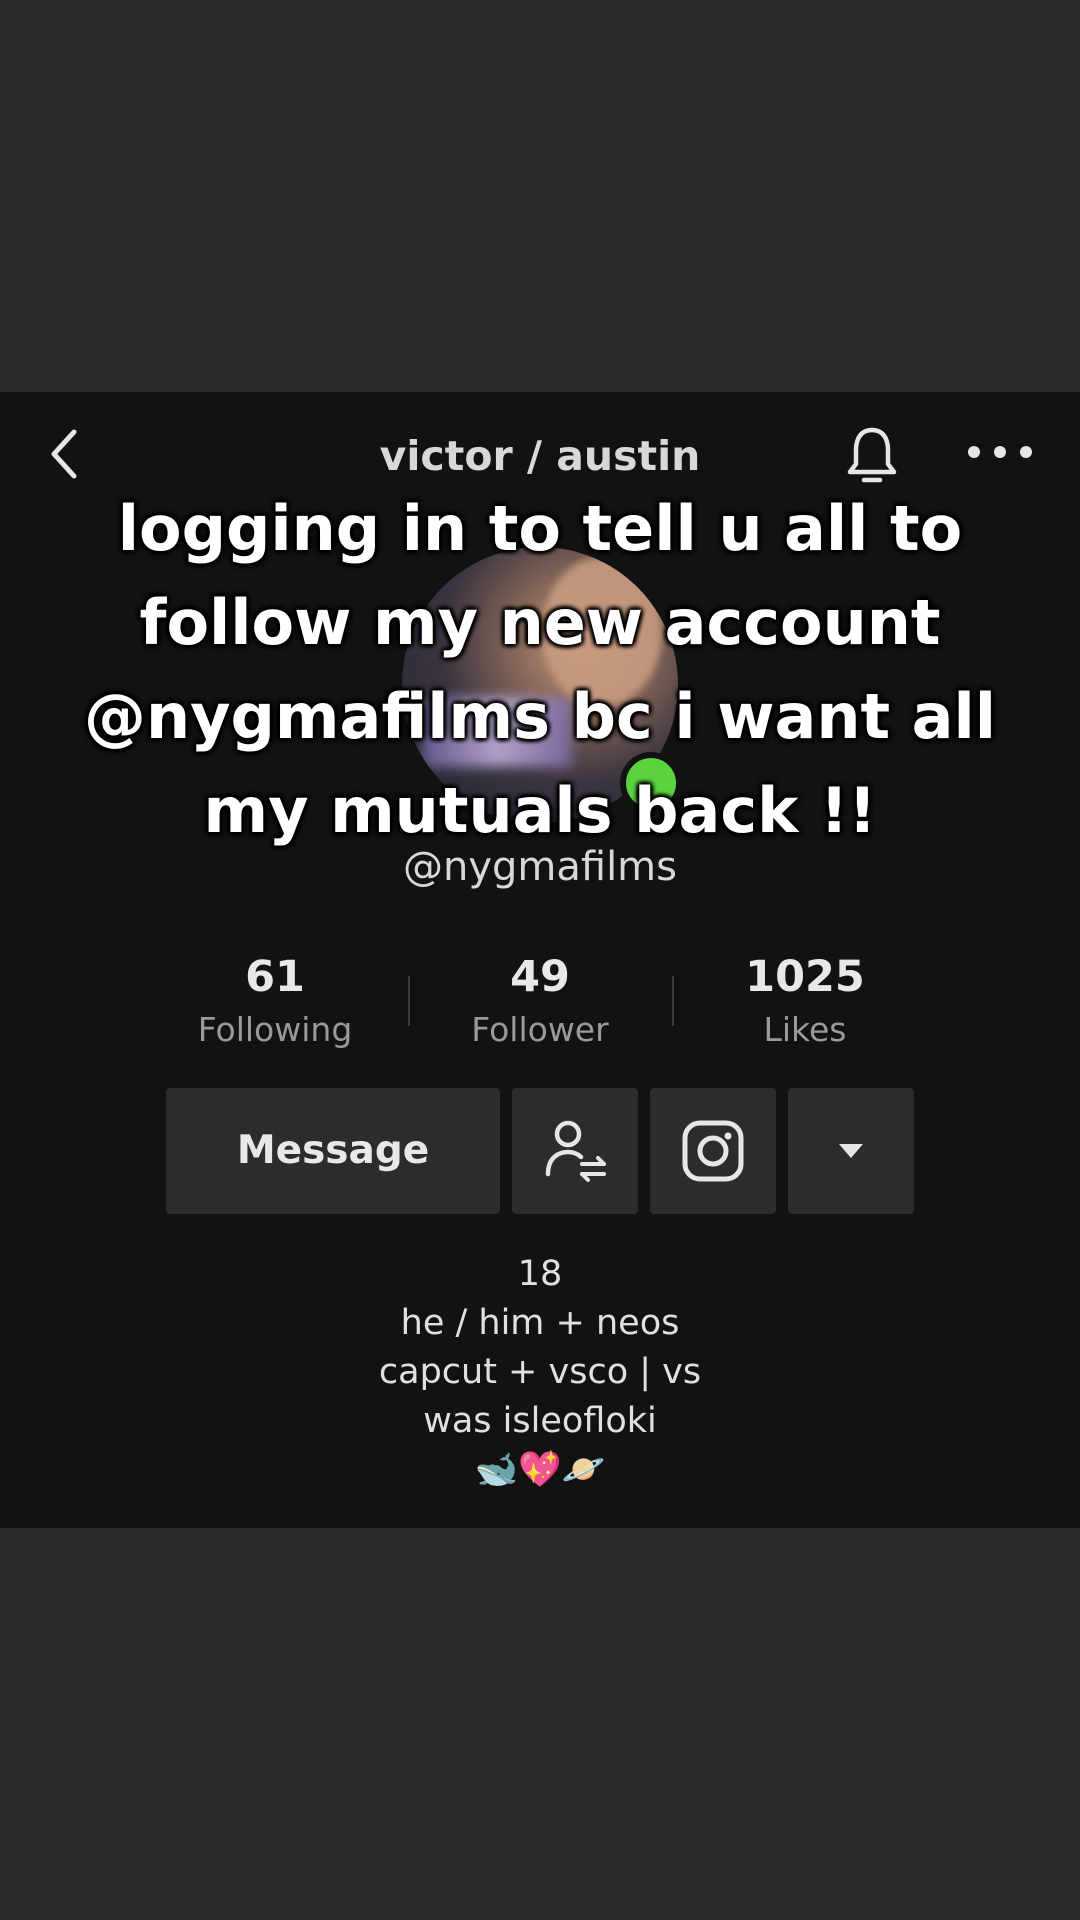 This screenshot has width=1080, height=1920. Describe the element at coordinates (540, 1470) in the screenshot. I see `bio-emoji-line: 🐋💖🪐` at that location.